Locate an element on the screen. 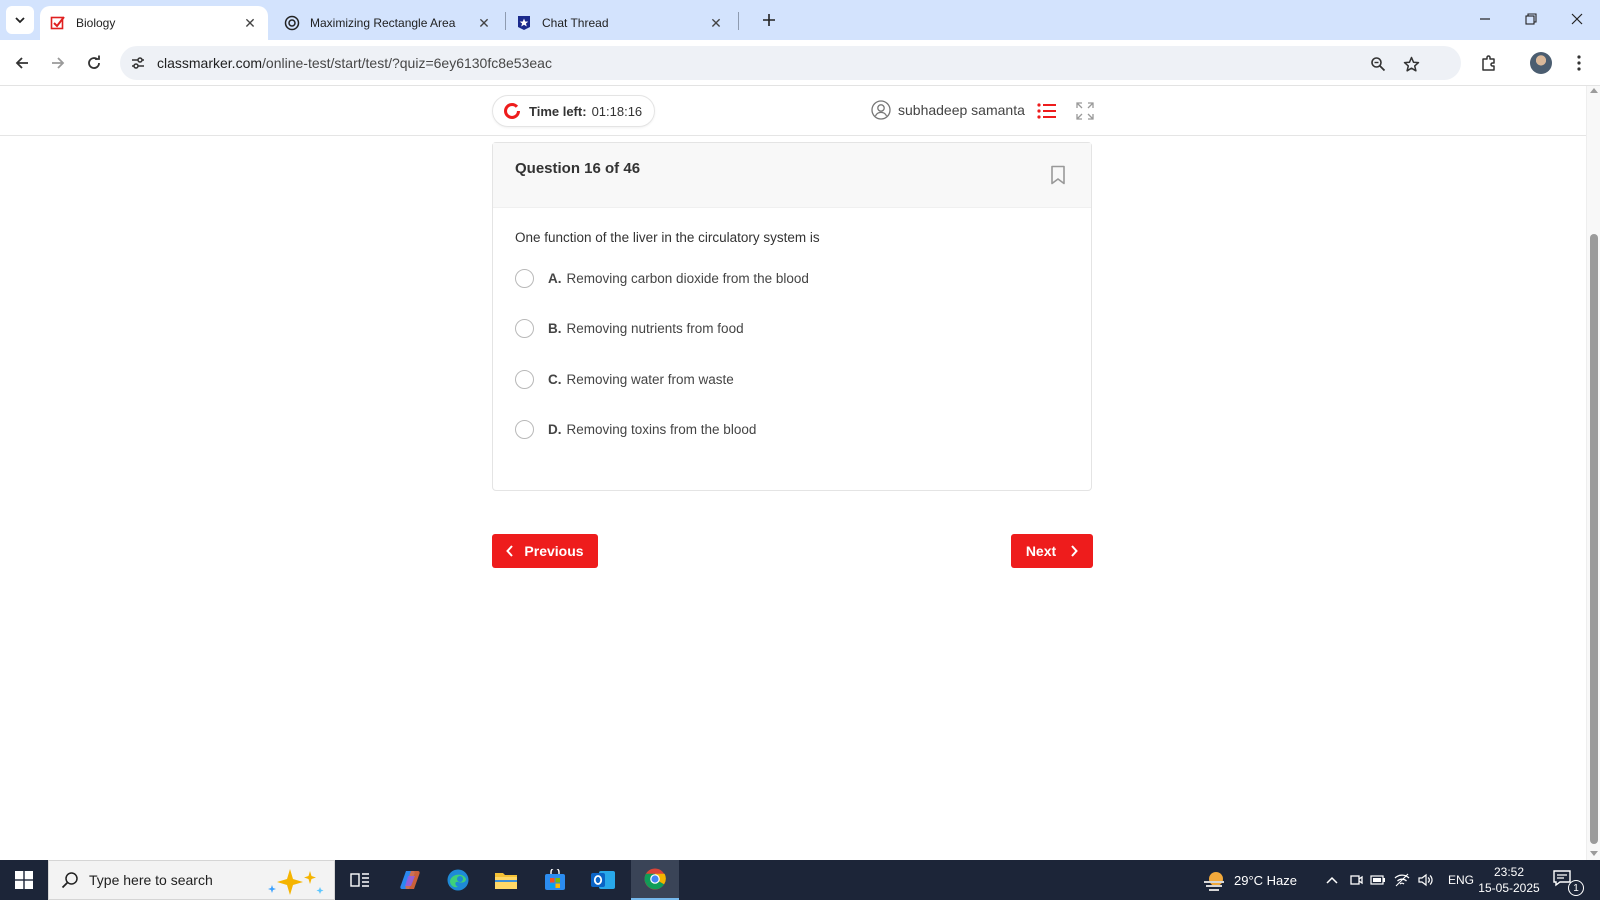 This screenshot has width=1600, height=900. clock: 23:52 15-05-2025 is located at coordinates (1509, 880).